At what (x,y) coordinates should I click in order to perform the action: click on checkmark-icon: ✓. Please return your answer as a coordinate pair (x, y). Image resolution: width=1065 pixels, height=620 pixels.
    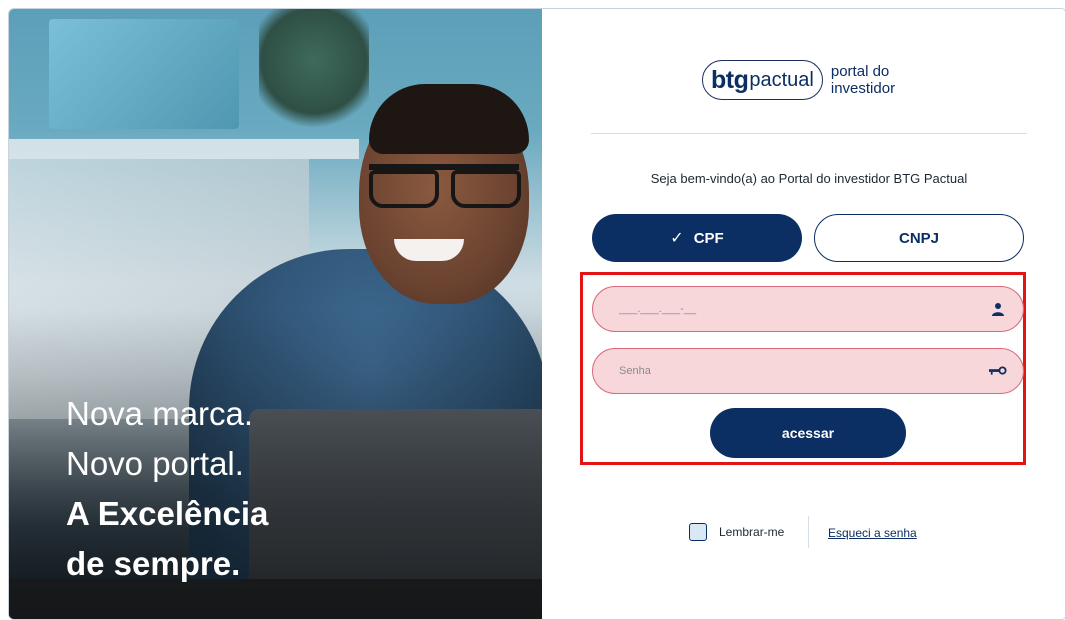
    Looking at the image, I should click on (677, 238).